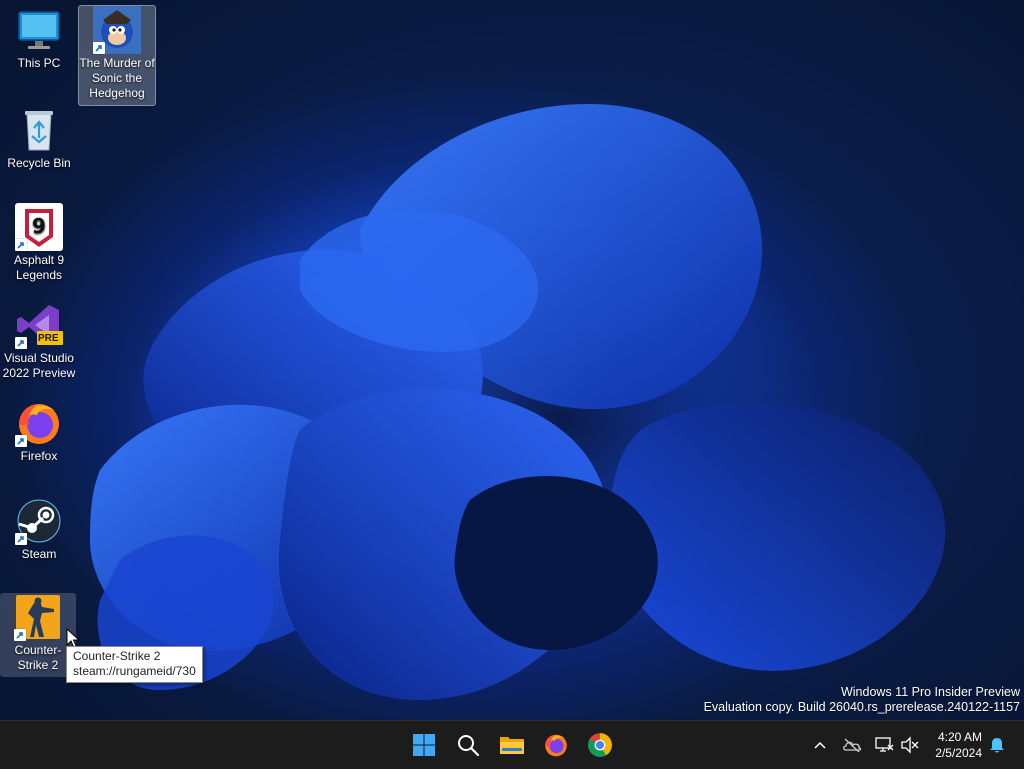  What do you see at coordinates (958, 745) in the screenshot?
I see `taskbar-clock: 4:20 AM 2/5/2024` at bounding box center [958, 745].